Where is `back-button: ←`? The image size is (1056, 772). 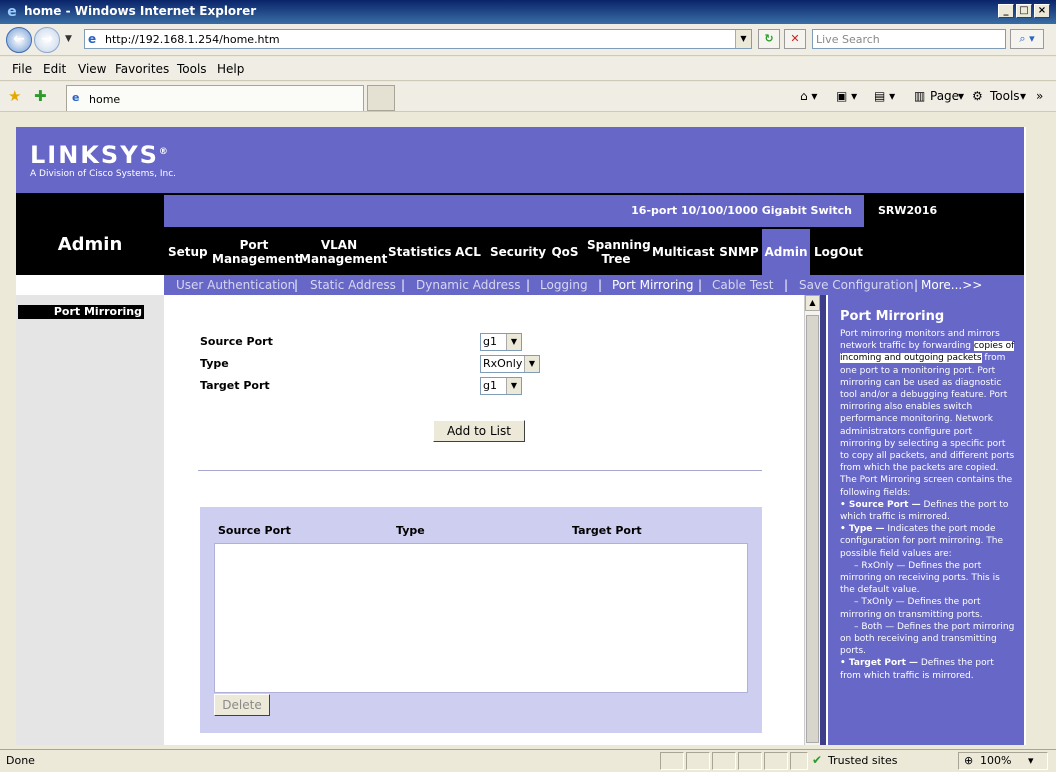 back-button: ← is located at coordinates (19, 40).